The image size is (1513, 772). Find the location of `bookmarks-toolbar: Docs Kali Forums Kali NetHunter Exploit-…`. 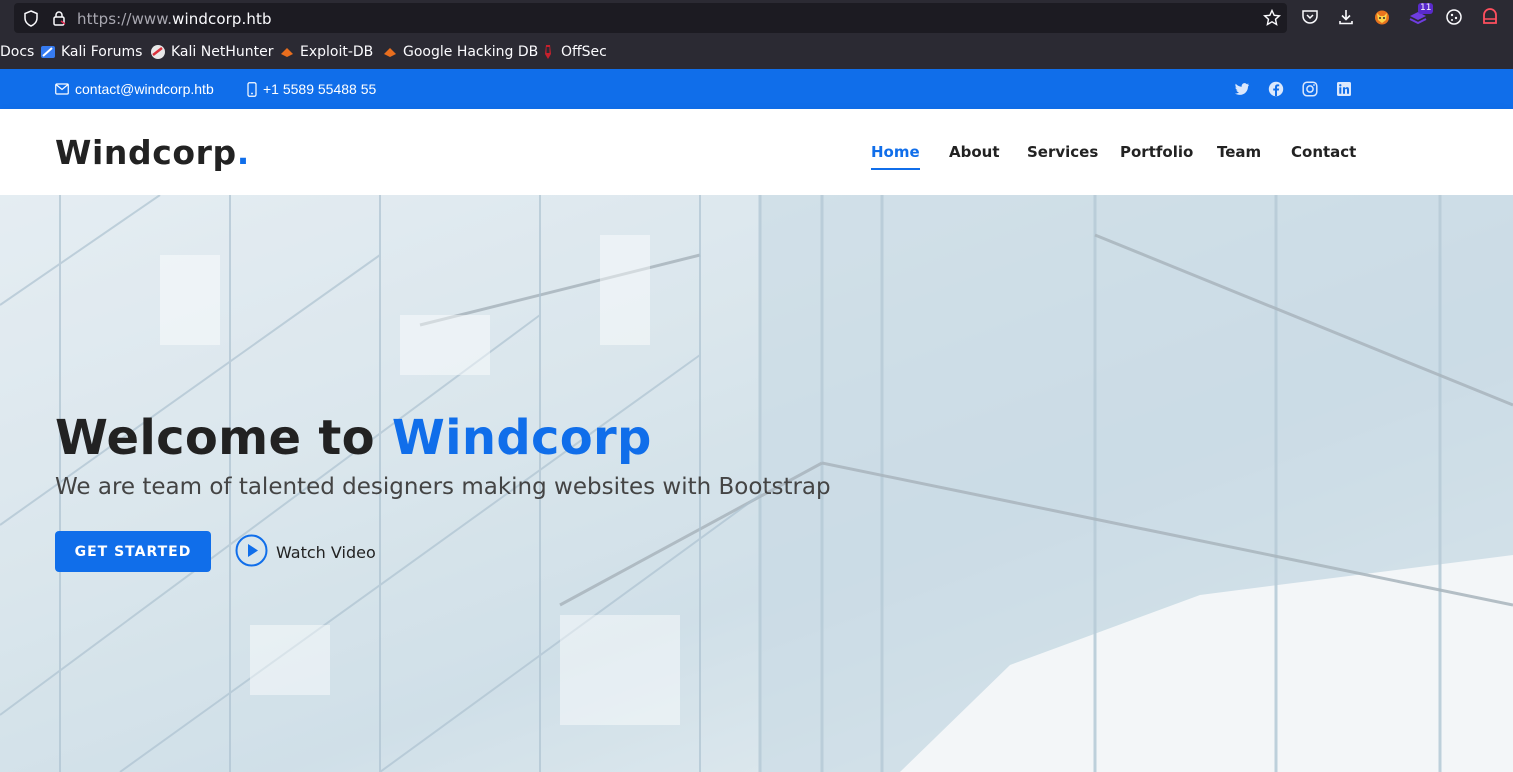

bookmarks-toolbar: Docs Kali Forums Kali NetHunter Exploit-… is located at coordinates (756, 52).